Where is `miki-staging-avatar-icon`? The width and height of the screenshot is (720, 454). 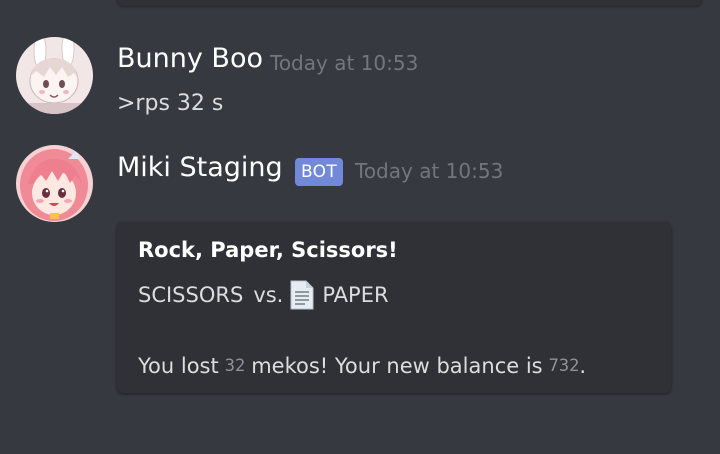
miki-staging-avatar-icon is located at coordinates (54, 183).